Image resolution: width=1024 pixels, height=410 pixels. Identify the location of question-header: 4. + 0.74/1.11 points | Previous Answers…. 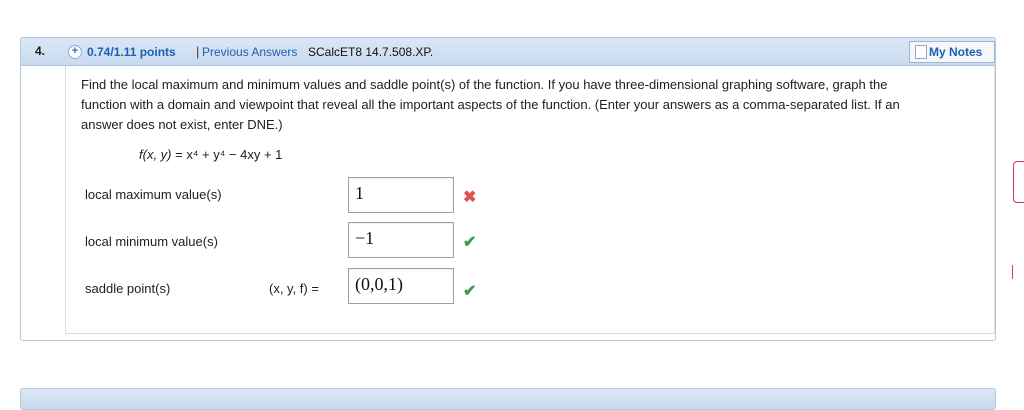
(508, 52).